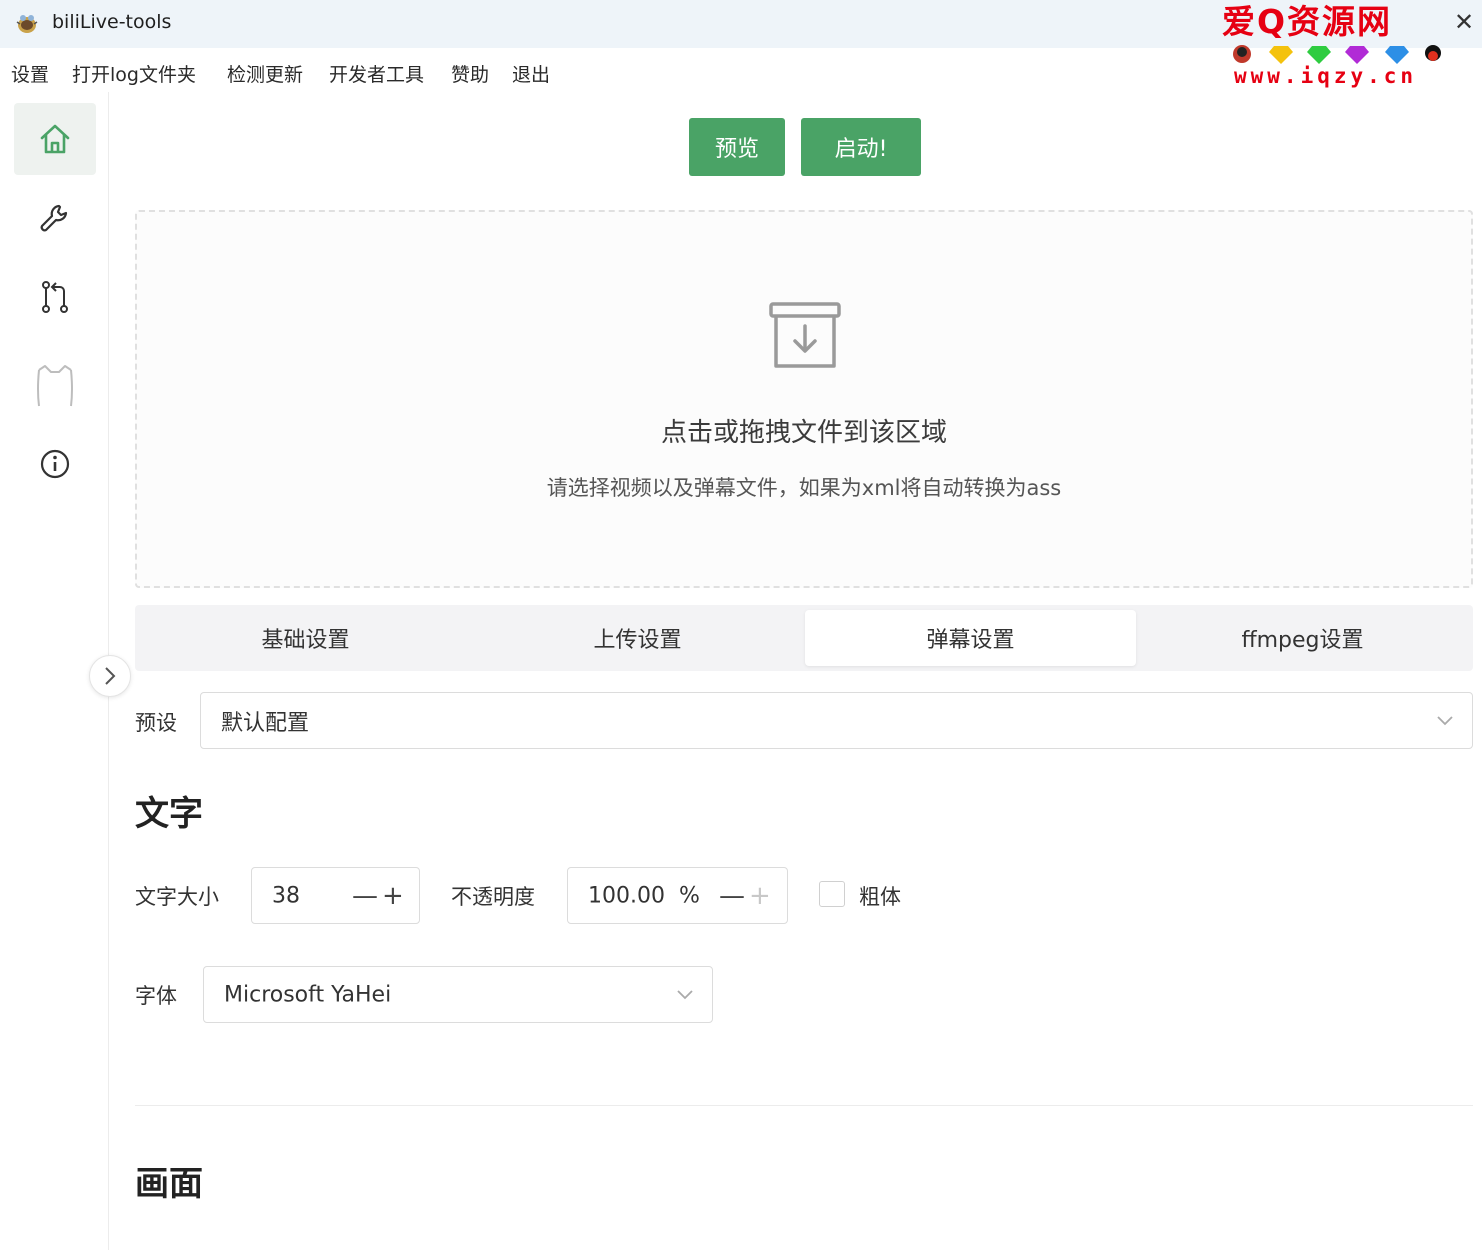  What do you see at coordinates (169, 1184) in the screenshot?
I see `section-title-screen: 画面` at bounding box center [169, 1184].